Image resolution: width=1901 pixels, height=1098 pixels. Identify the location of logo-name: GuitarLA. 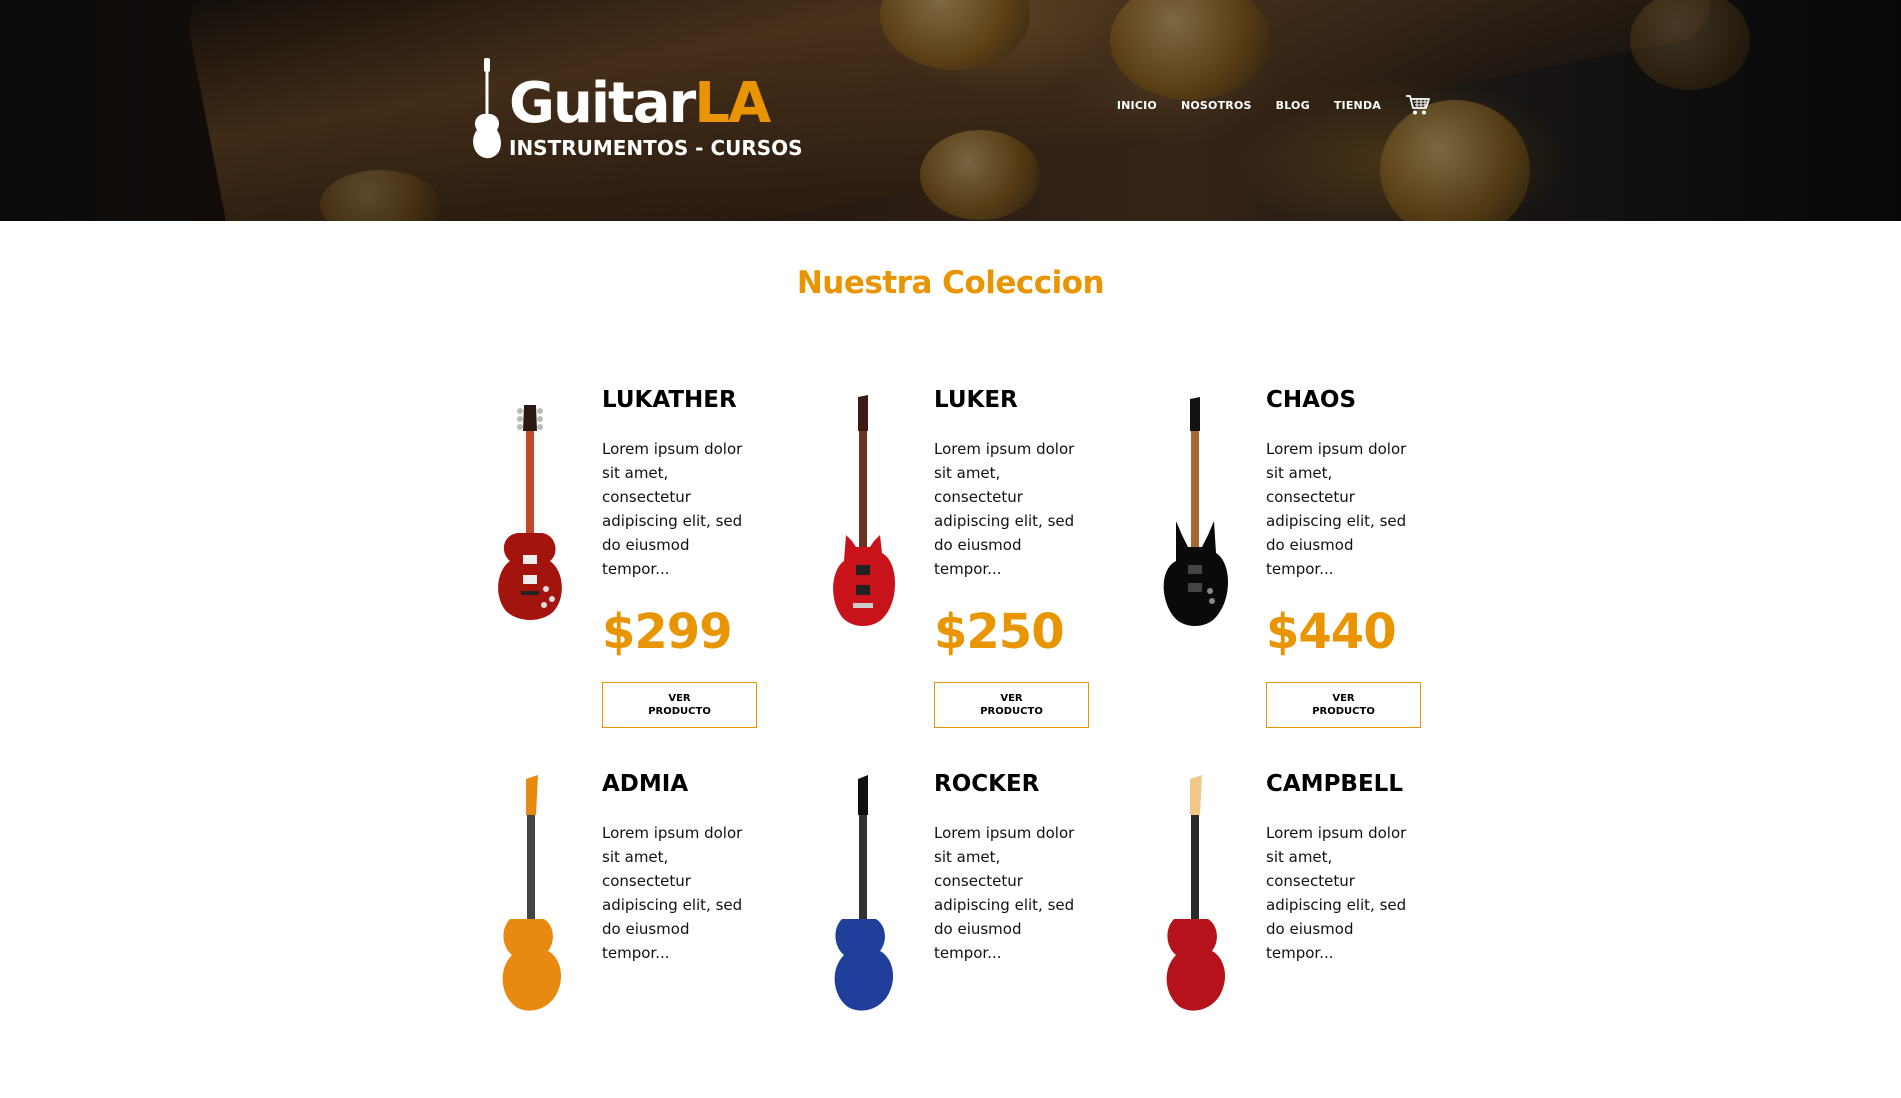
(656, 104).